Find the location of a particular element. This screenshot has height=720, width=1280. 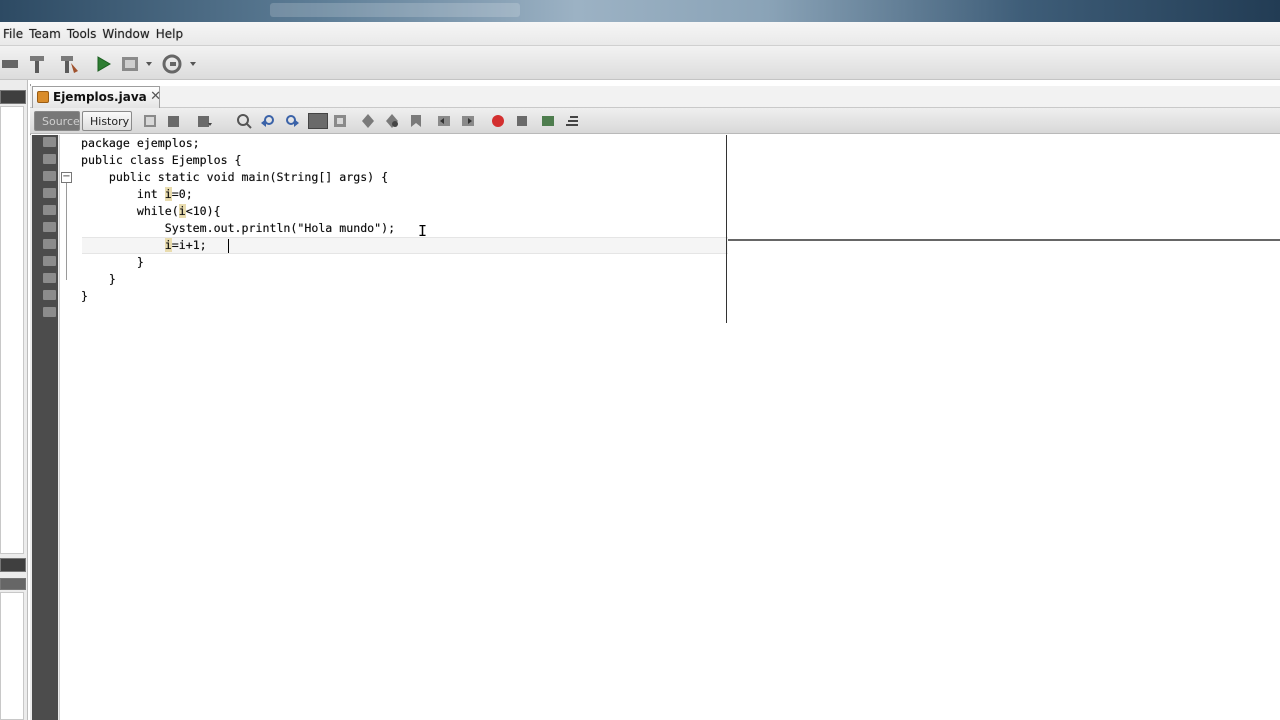

menu-help: Help is located at coordinates (169, 34).